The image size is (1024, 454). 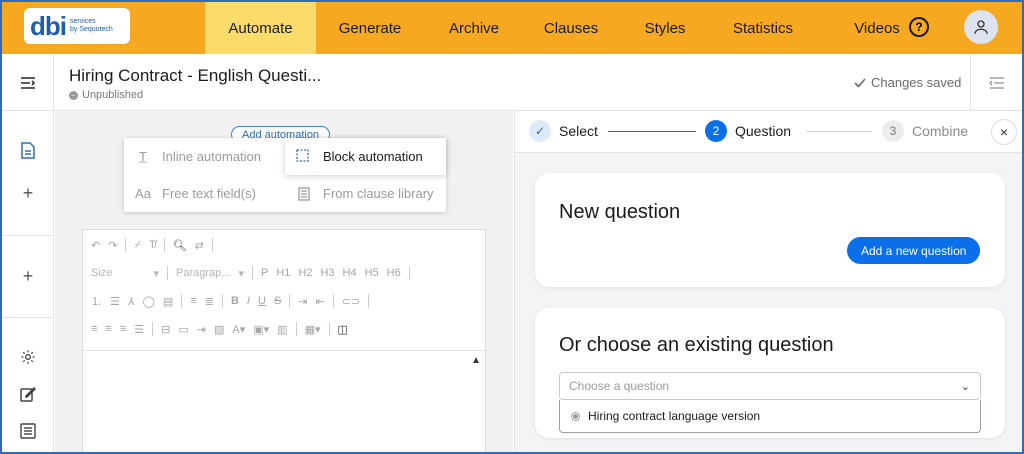 I want to click on nav-archive: Archive, so click(x=474, y=28).